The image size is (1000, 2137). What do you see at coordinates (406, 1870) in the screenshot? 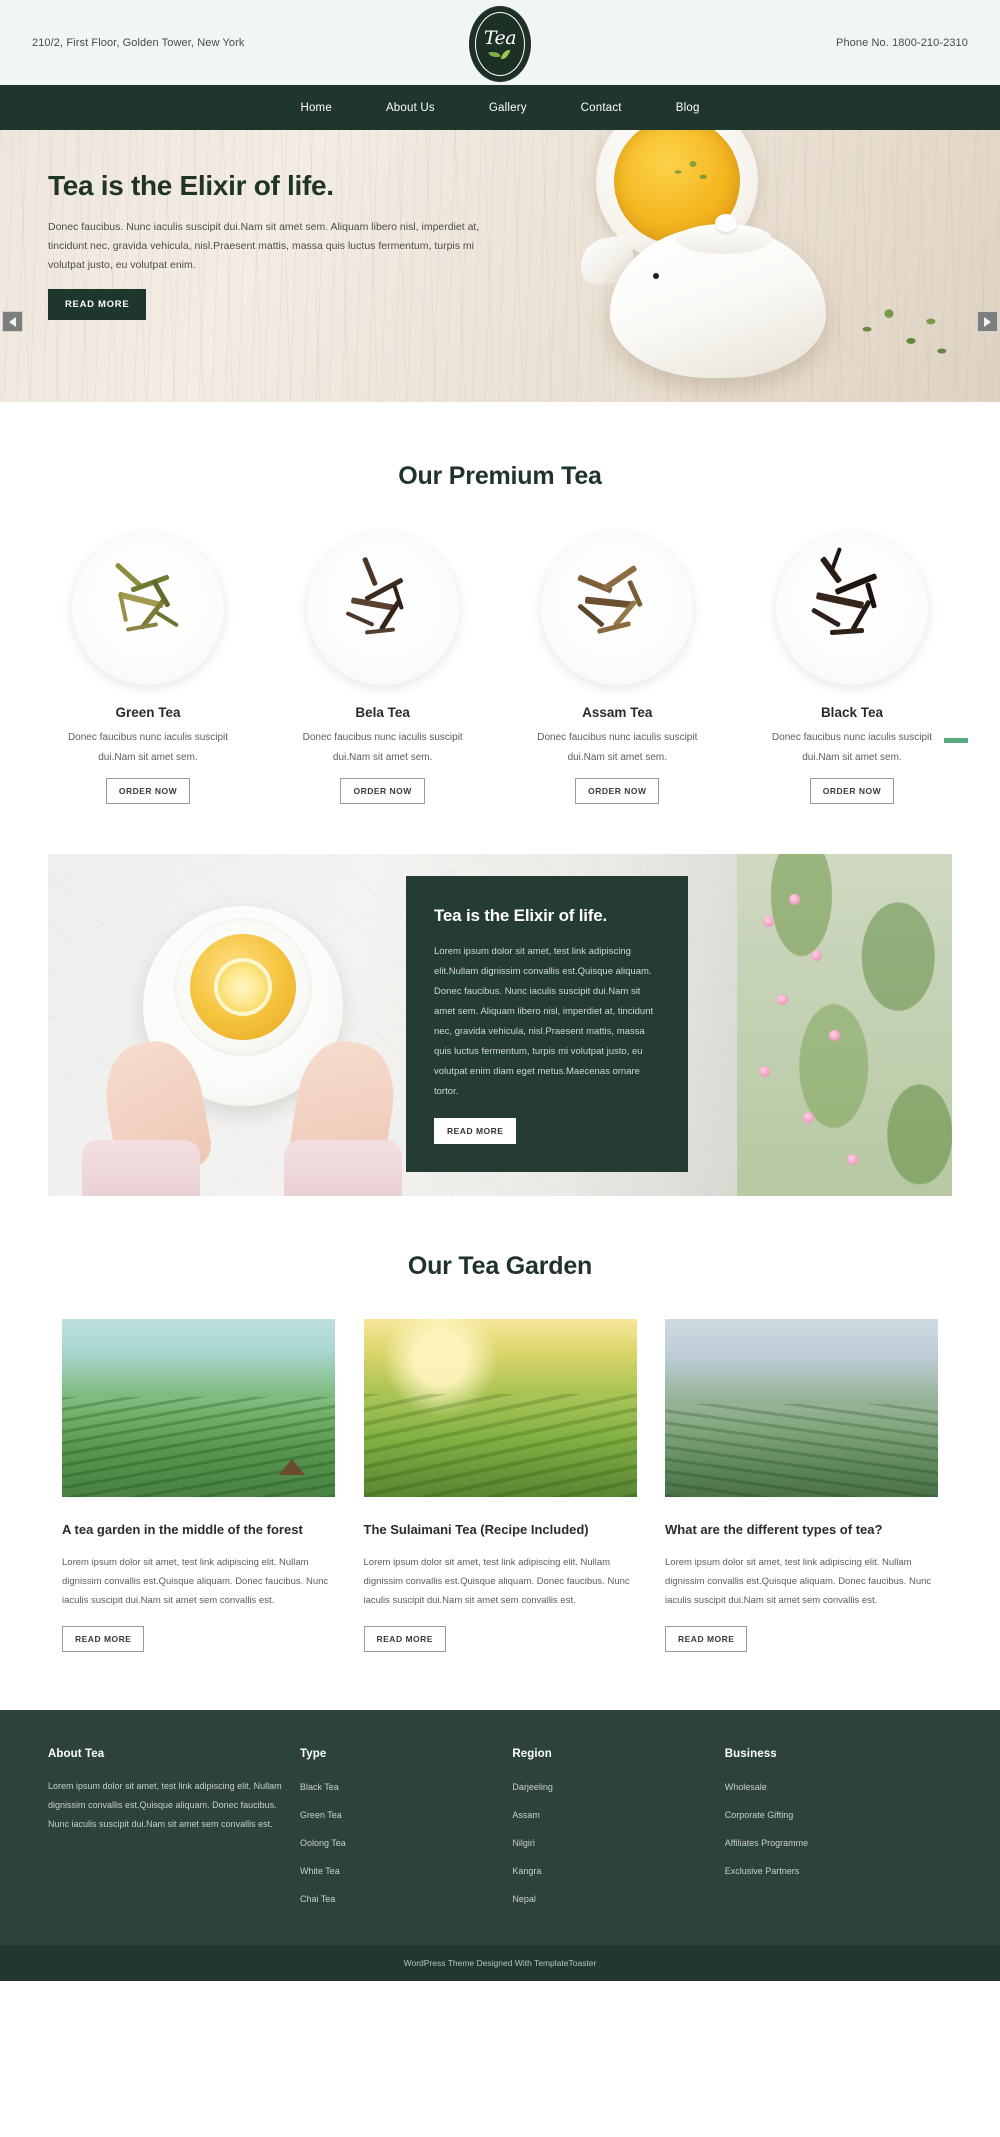
I see `list-item: White Tea` at bounding box center [406, 1870].